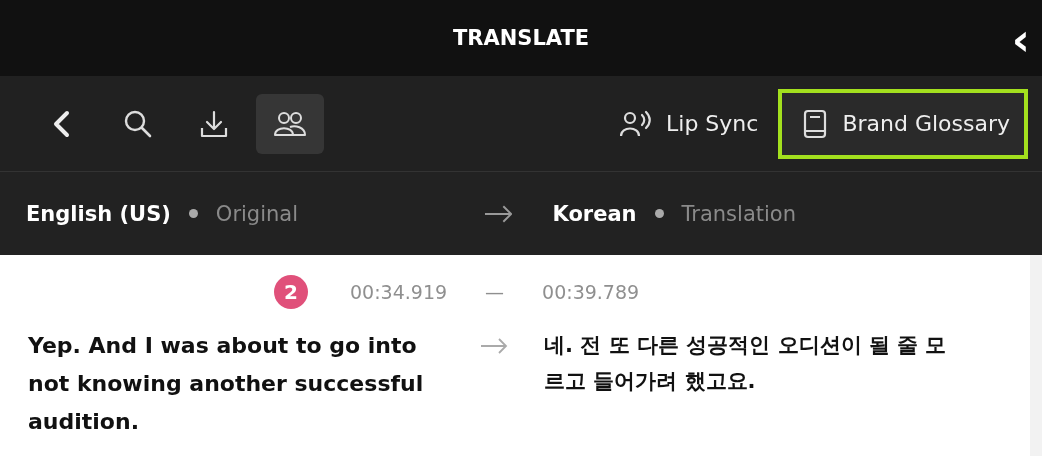 The image size is (1042, 456). What do you see at coordinates (594, 213) in the screenshot?
I see `target-language: Korean` at bounding box center [594, 213].